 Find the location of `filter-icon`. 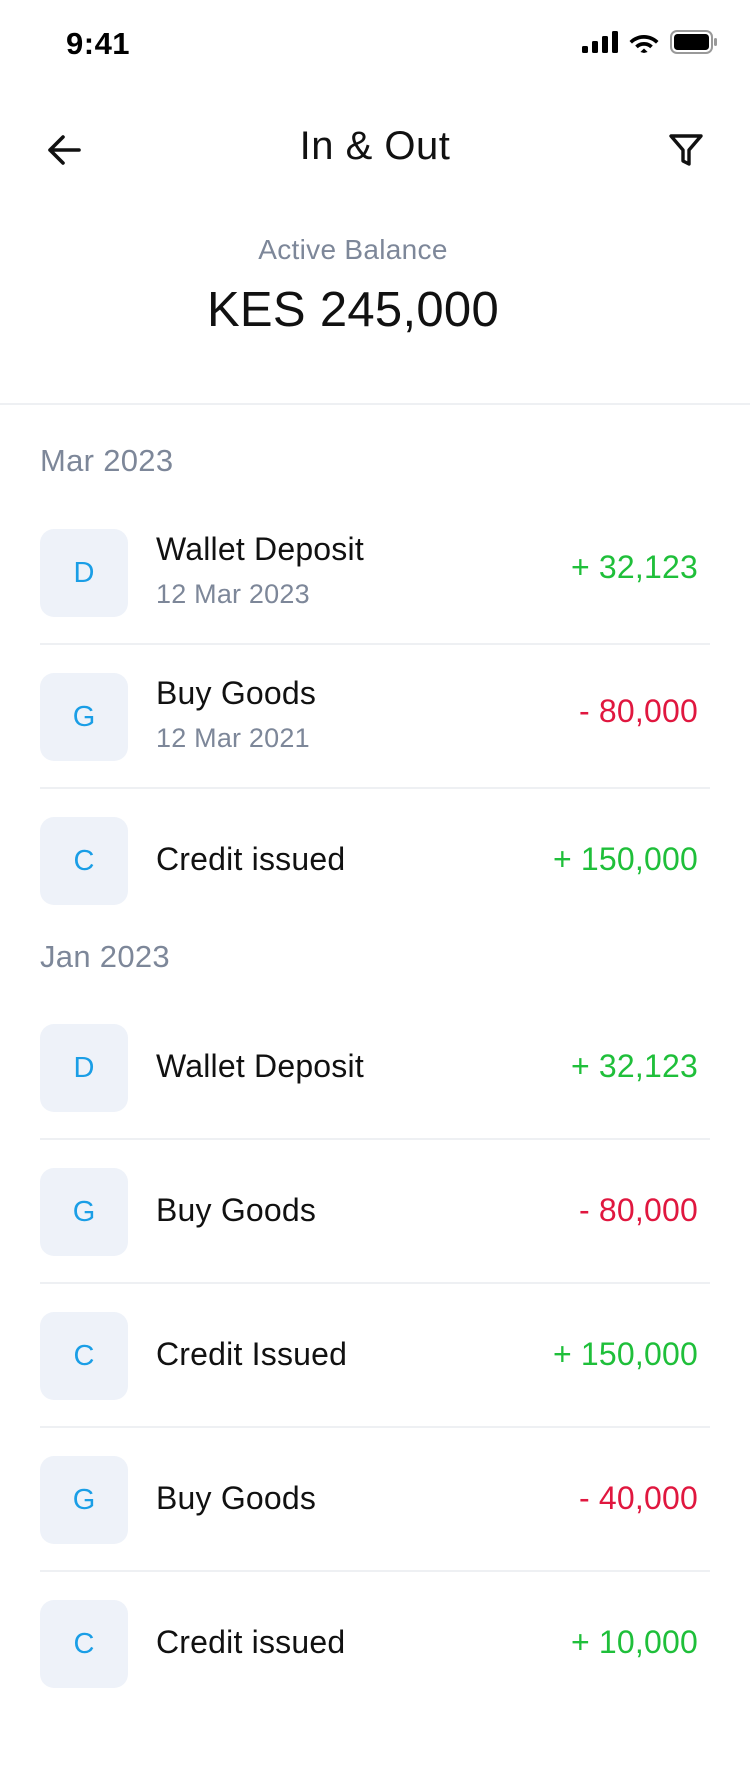

filter-icon is located at coordinates (686, 150).